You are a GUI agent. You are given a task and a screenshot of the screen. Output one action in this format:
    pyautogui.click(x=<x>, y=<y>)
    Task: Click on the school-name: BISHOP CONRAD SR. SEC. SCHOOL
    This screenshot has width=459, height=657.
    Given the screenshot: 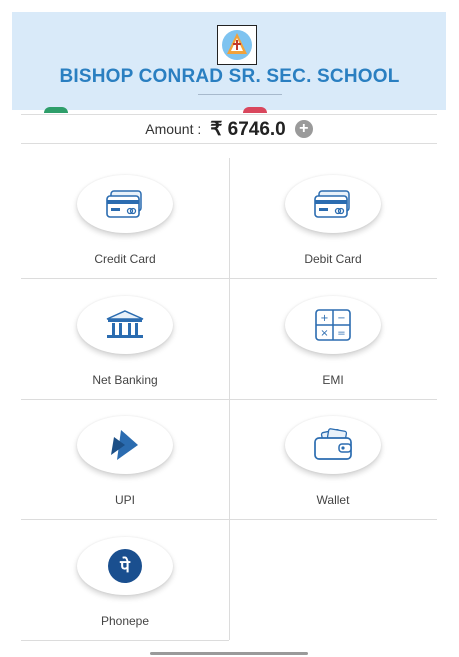 What is the action you would take?
    pyautogui.click(x=229, y=76)
    